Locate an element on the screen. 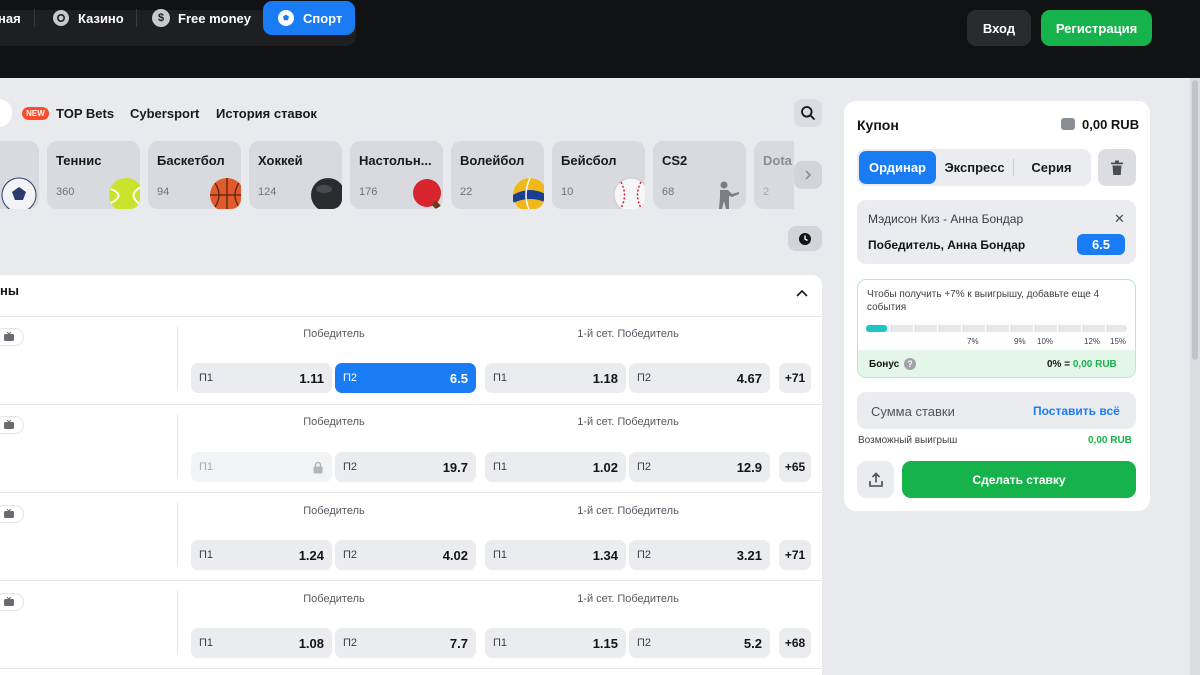 The image size is (1200, 675). chevron-right-icon is located at coordinates (808, 175).